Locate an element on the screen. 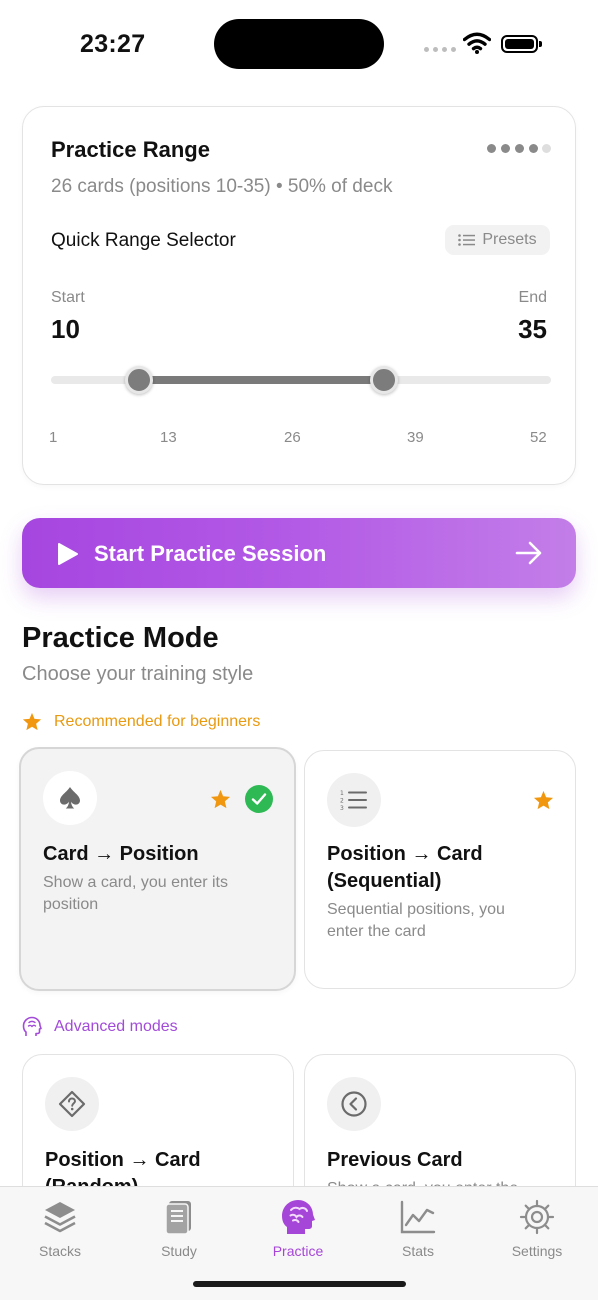 This screenshot has width=598, height=1300. tab-settings: Settings is located at coordinates (537, 1228).